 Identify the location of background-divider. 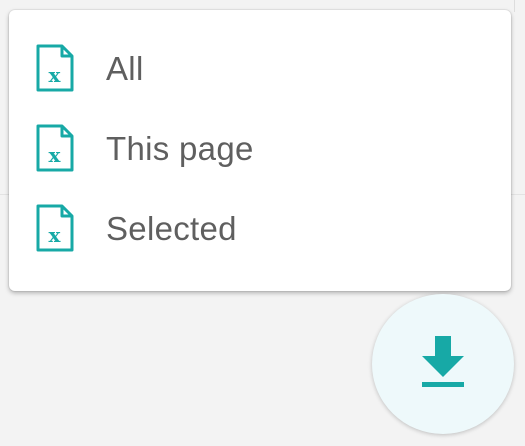
(514, 6).